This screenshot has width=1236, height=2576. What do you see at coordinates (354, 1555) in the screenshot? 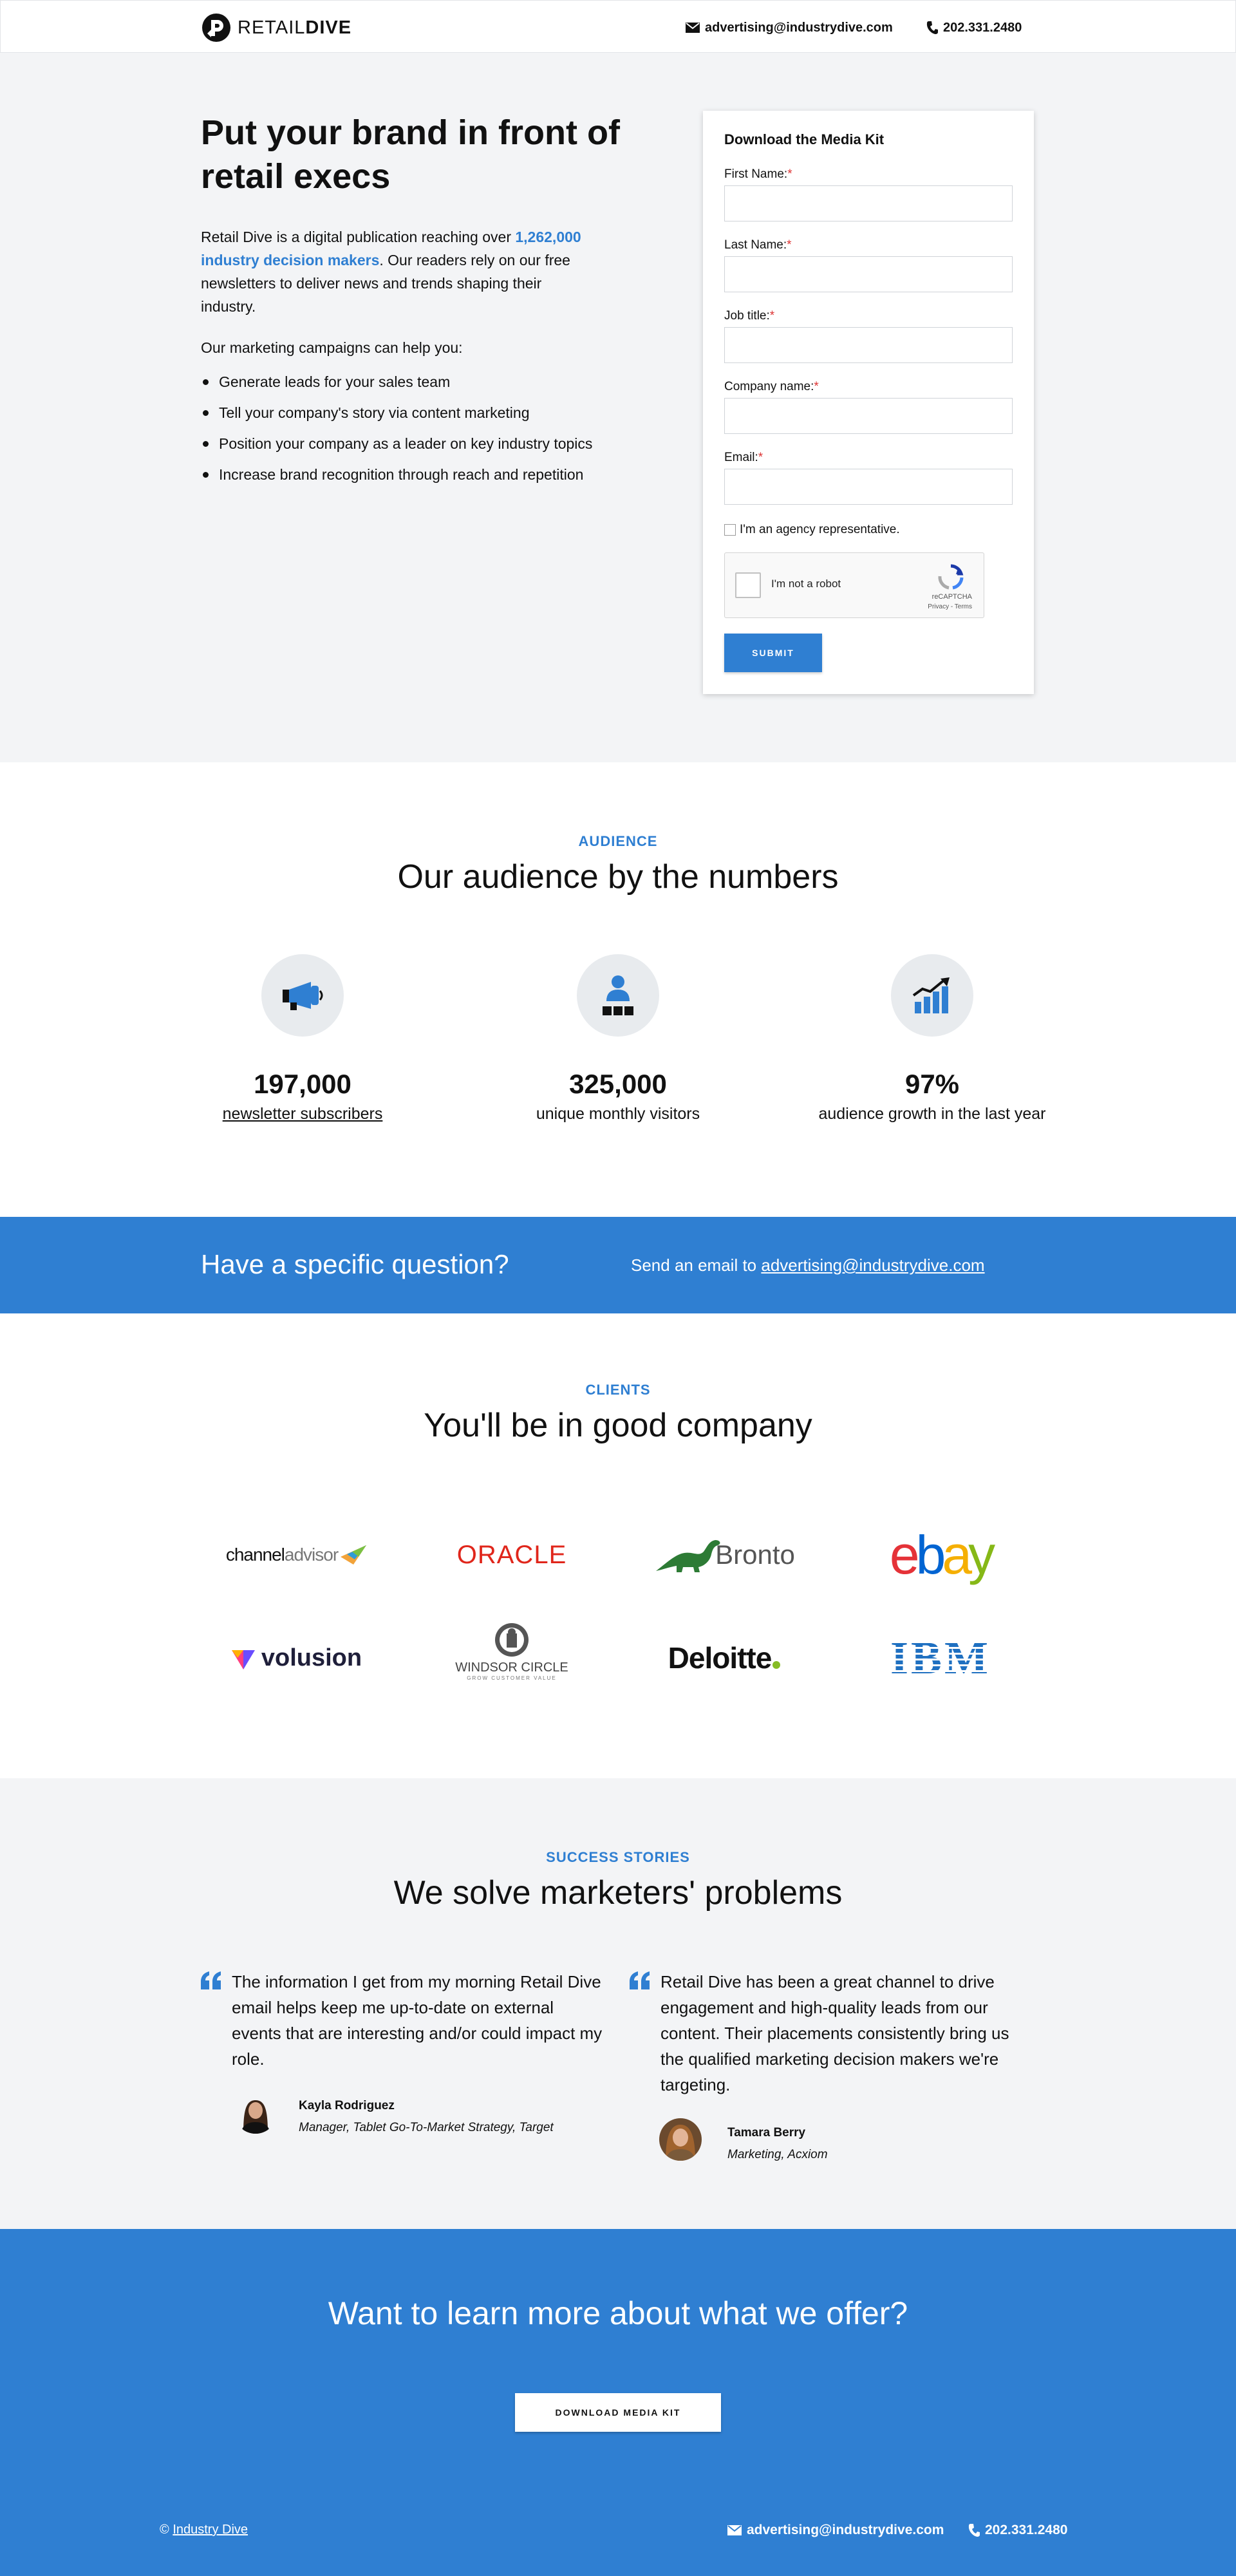
I see `channeladvisor-bird-icon` at bounding box center [354, 1555].